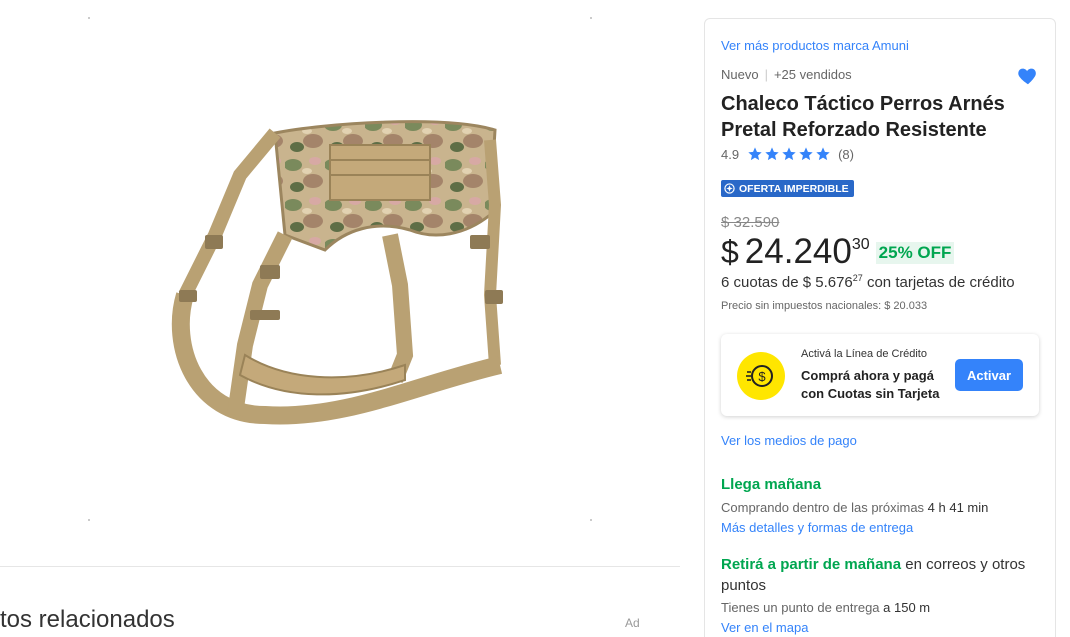 Image resolution: width=1070 pixels, height=637 pixels. I want to click on heart-icon, so click(1028, 76).